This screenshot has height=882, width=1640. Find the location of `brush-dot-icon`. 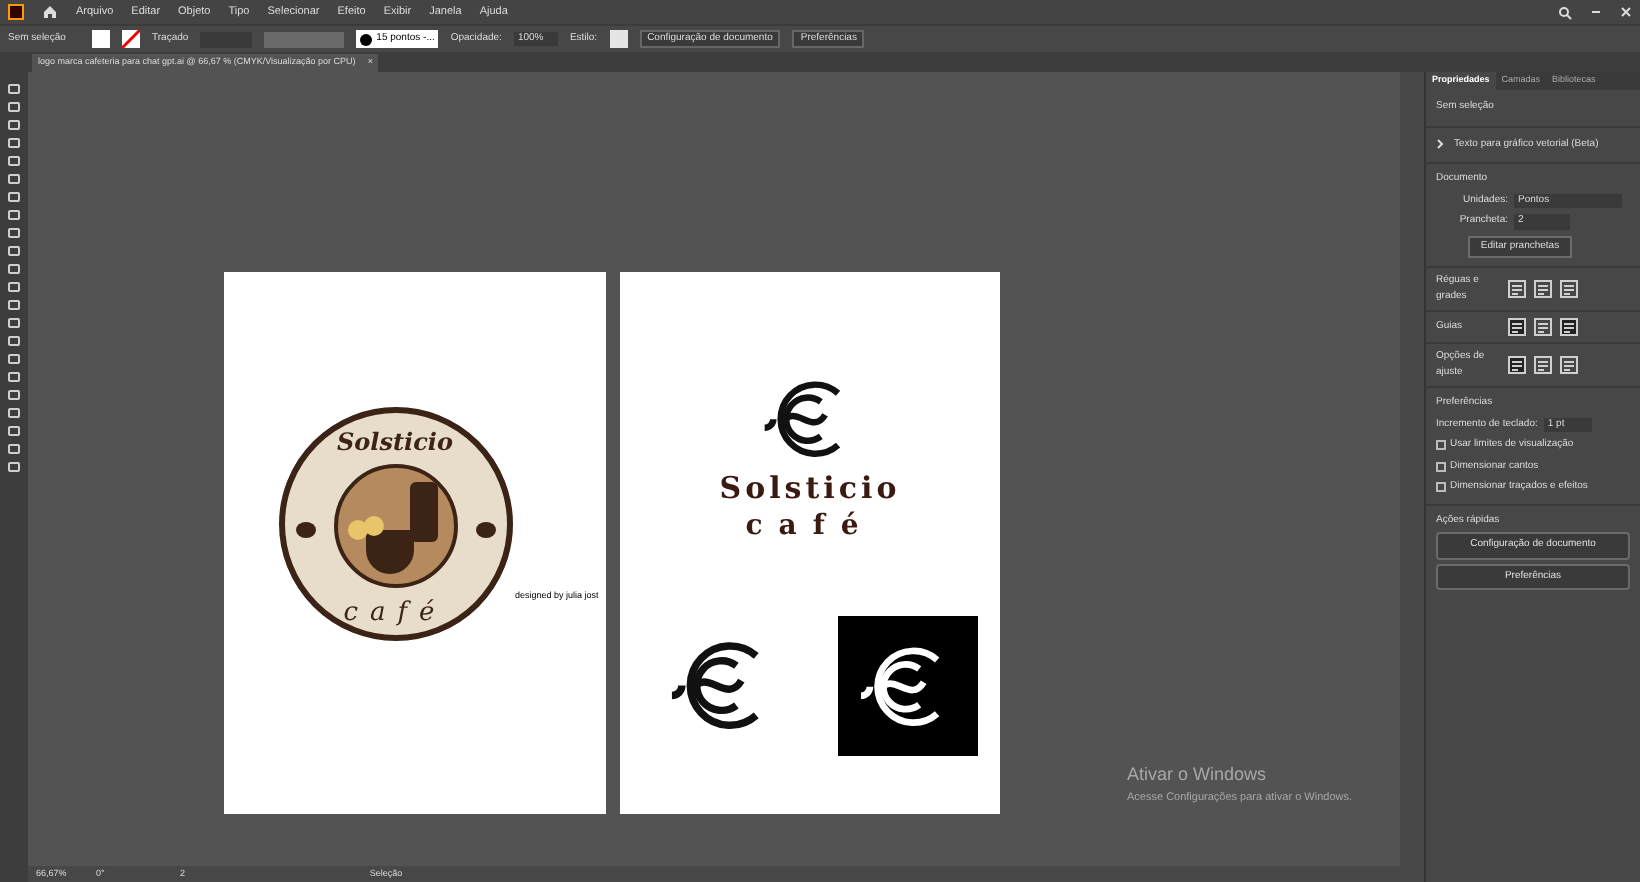

brush-dot-icon is located at coordinates (366, 39).